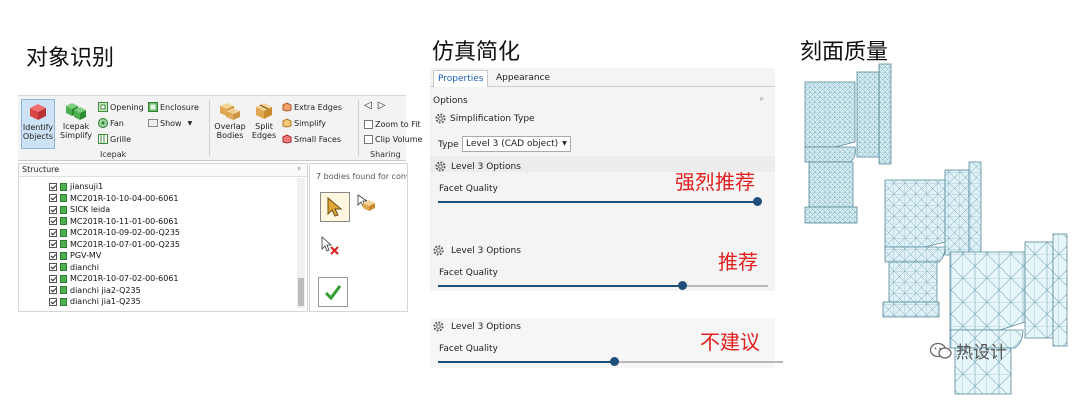 The image size is (1080, 400). Describe the element at coordinates (368, 124) in the screenshot. I see `zoom-to-fit-box` at that location.